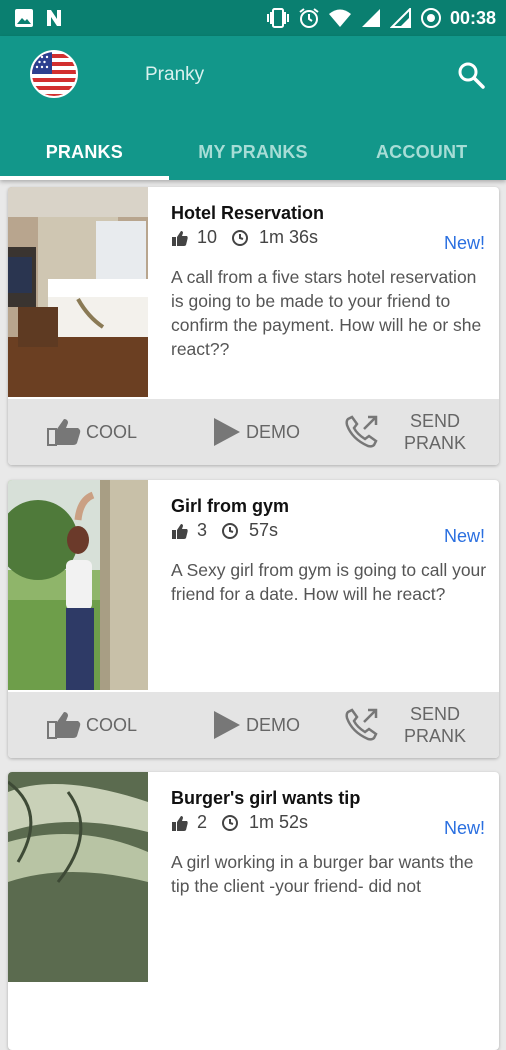 Image resolution: width=506 pixels, height=1050 pixels. I want to click on prank-title: Girl from gym, so click(230, 506).